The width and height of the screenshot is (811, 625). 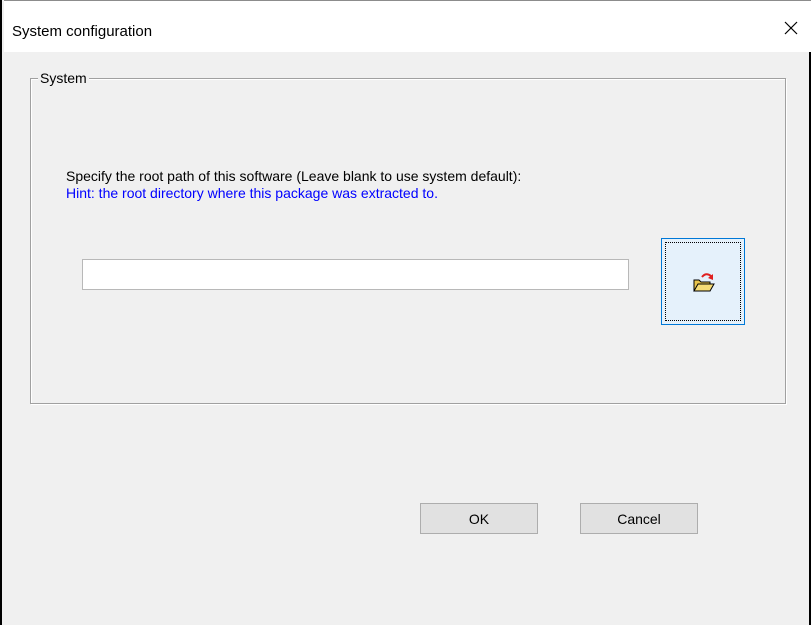 What do you see at coordinates (407, 26) in the screenshot?
I see `title-bar: System configuration` at bounding box center [407, 26].